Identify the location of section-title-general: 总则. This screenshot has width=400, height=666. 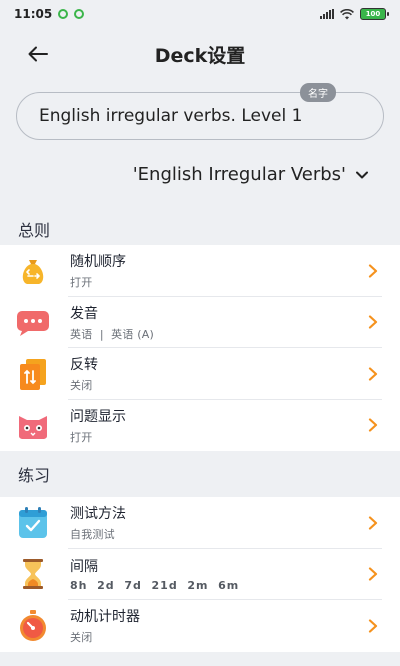
(34, 230).